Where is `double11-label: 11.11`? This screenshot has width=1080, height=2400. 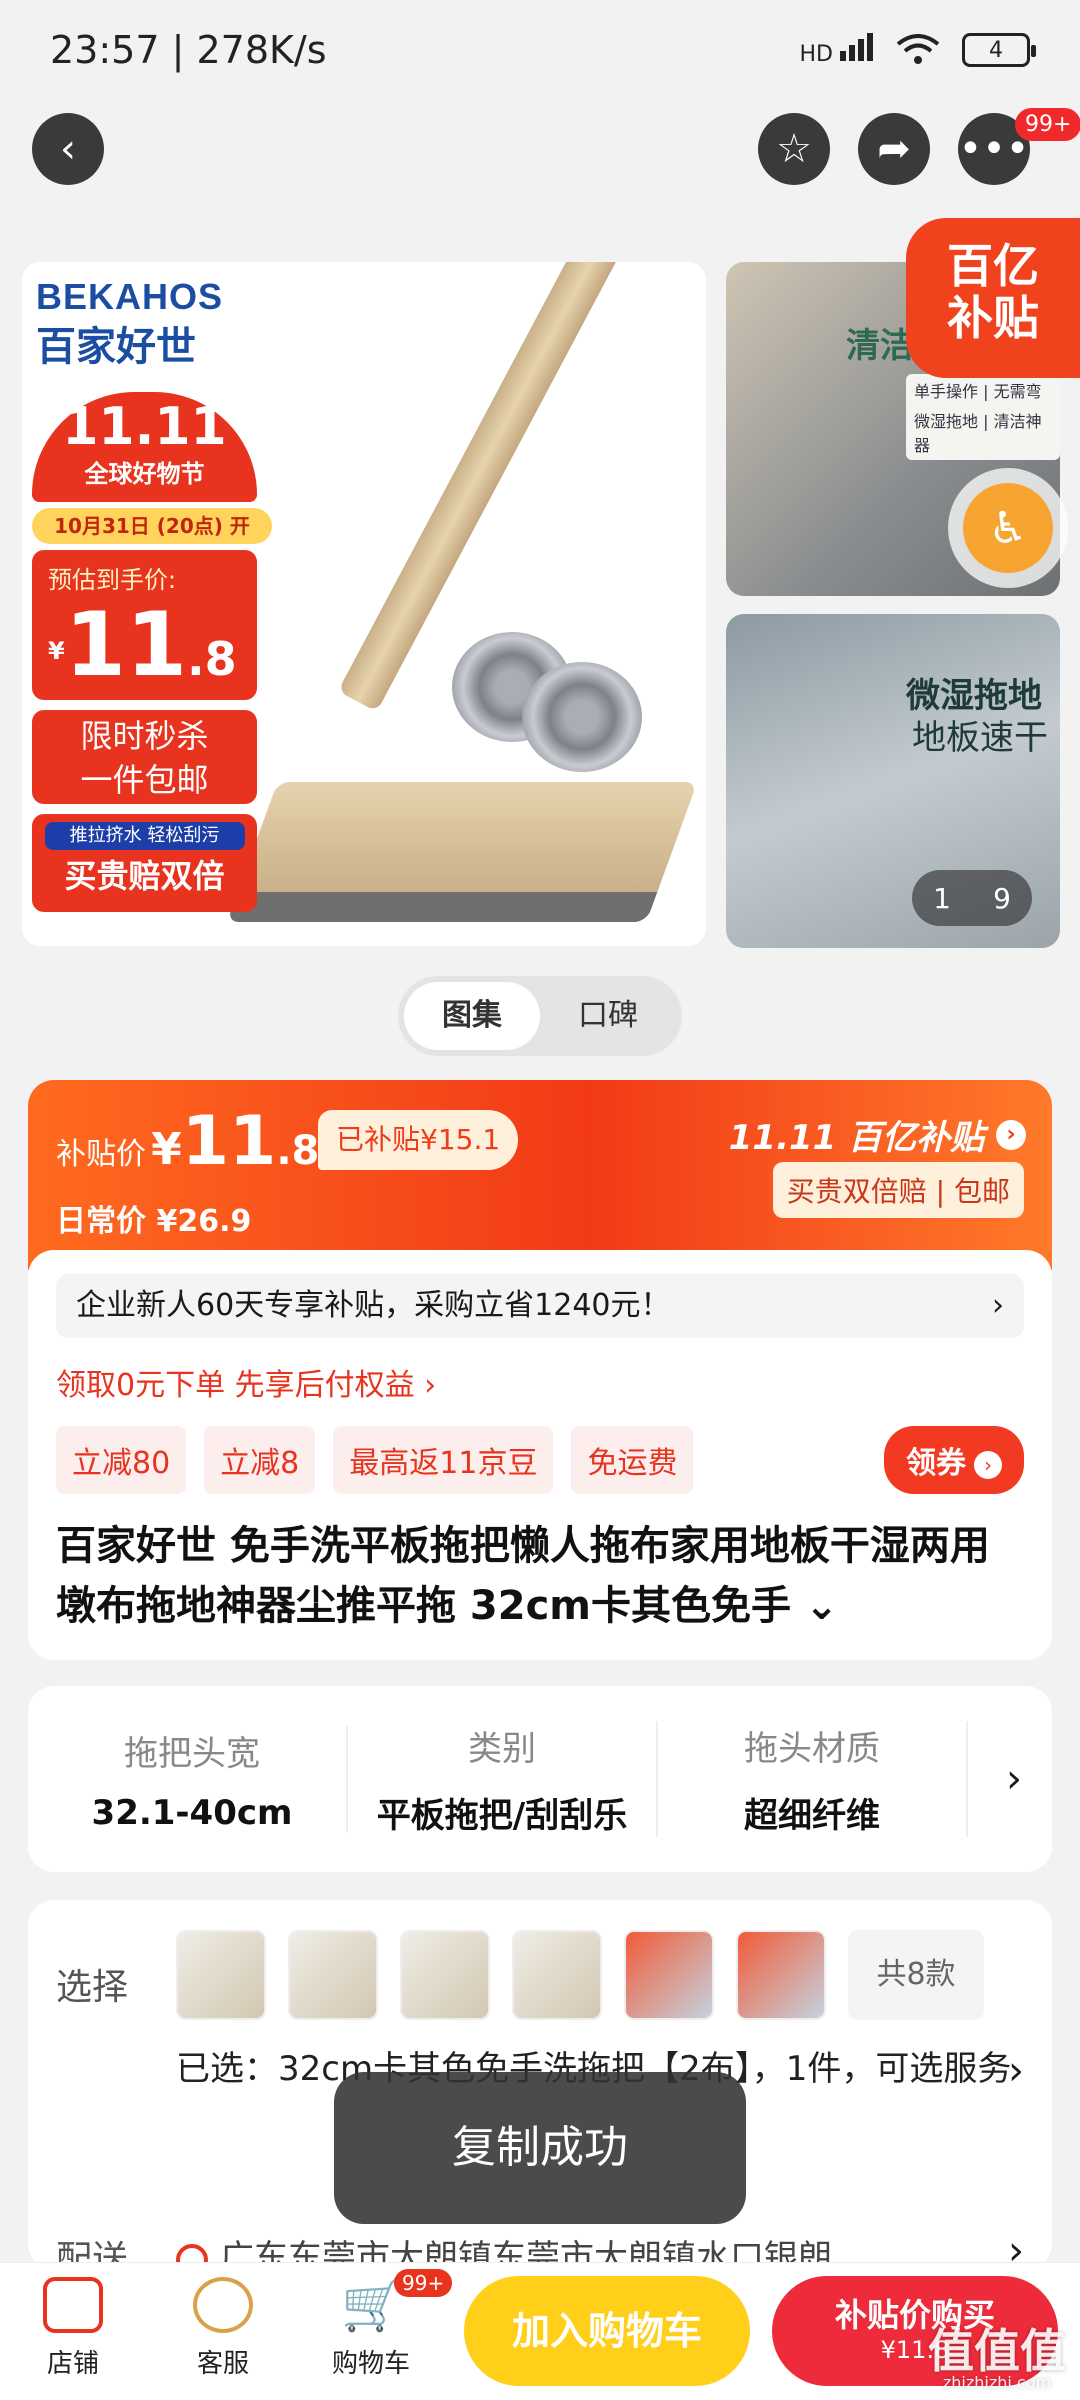 double11-label: 11.11 is located at coordinates (144, 427).